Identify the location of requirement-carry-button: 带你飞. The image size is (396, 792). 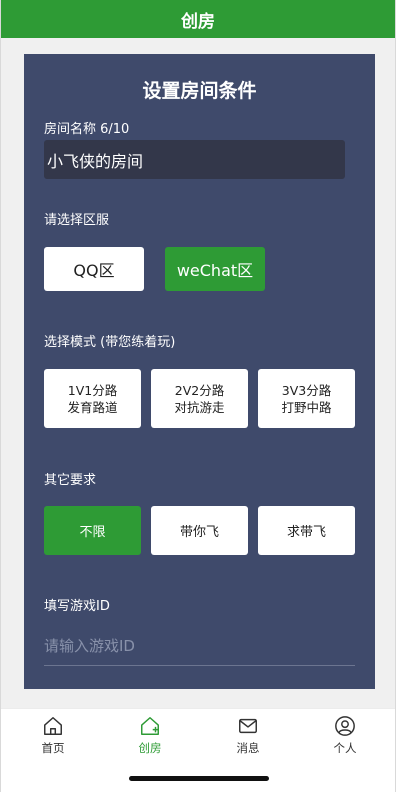
(199, 530).